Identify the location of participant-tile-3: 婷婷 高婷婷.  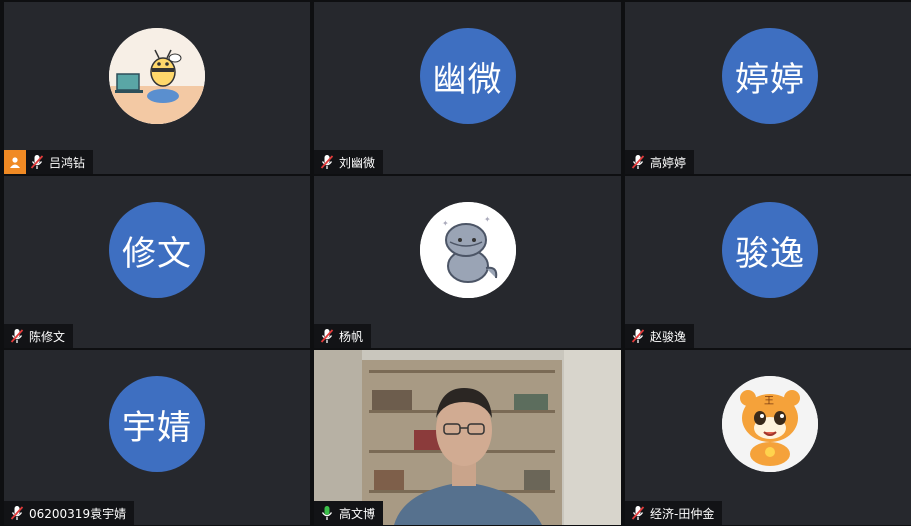
(768, 88).